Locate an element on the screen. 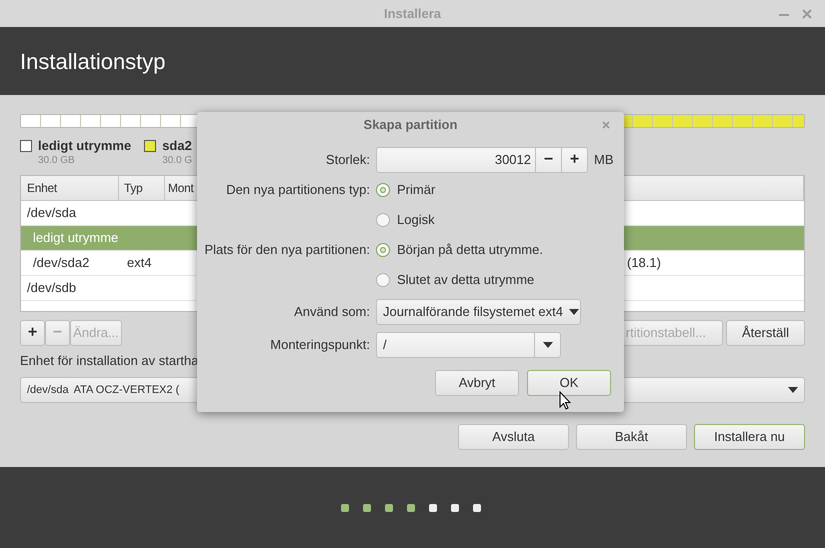 The height and width of the screenshot is (548, 825). use-as-value: Journalförande filsystemet ext4 is located at coordinates (473, 312).